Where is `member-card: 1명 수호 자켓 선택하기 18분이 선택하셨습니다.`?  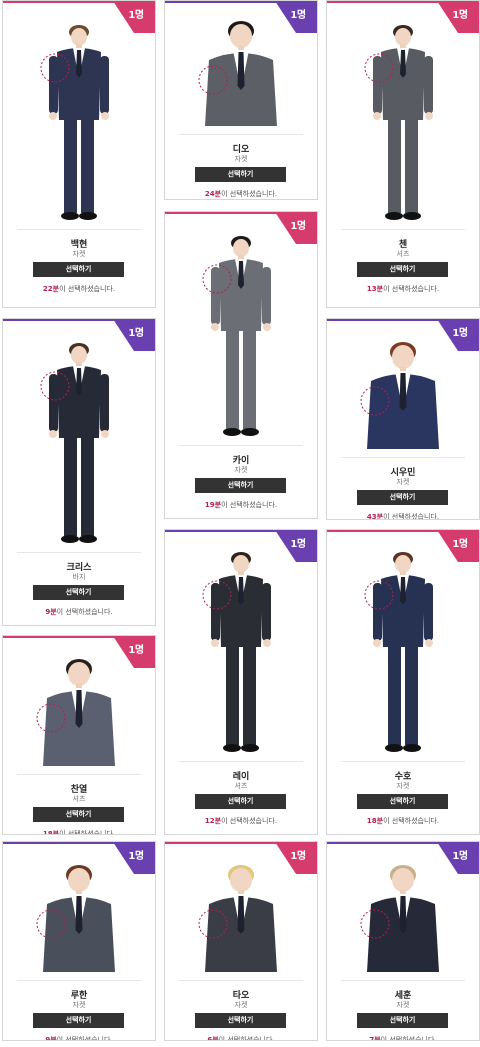
member-card: 1명 수호 자켓 선택하기 18분이 선택하셨습니다. is located at coordinates (403, 682).